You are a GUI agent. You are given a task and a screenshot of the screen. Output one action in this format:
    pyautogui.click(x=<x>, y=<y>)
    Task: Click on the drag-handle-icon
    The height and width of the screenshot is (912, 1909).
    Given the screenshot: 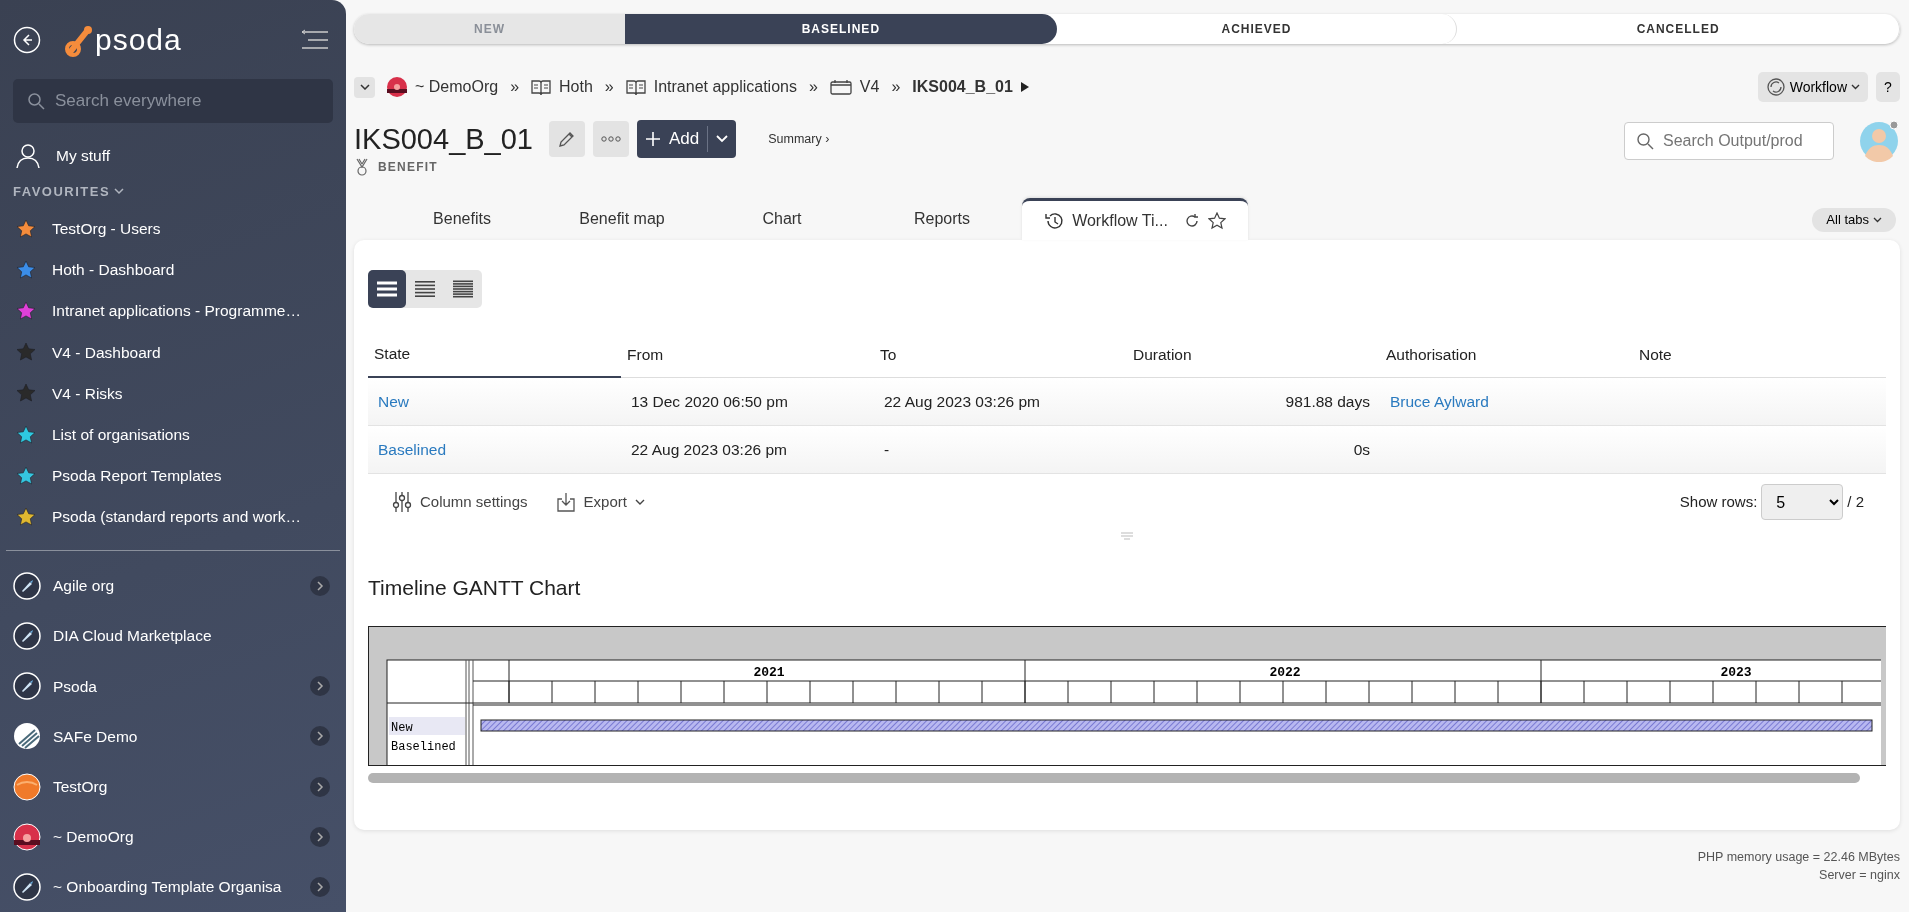 What is the action you would take?
    pyautogui.click(x=1127, y=537)
    